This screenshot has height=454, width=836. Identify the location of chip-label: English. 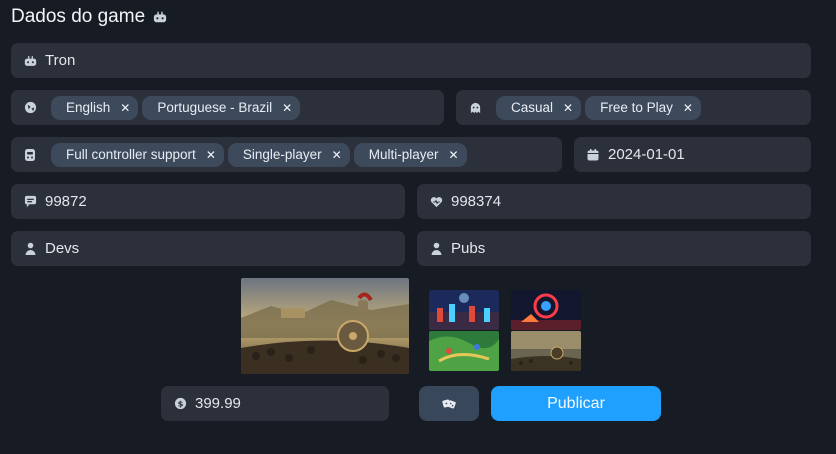
(88, 107).